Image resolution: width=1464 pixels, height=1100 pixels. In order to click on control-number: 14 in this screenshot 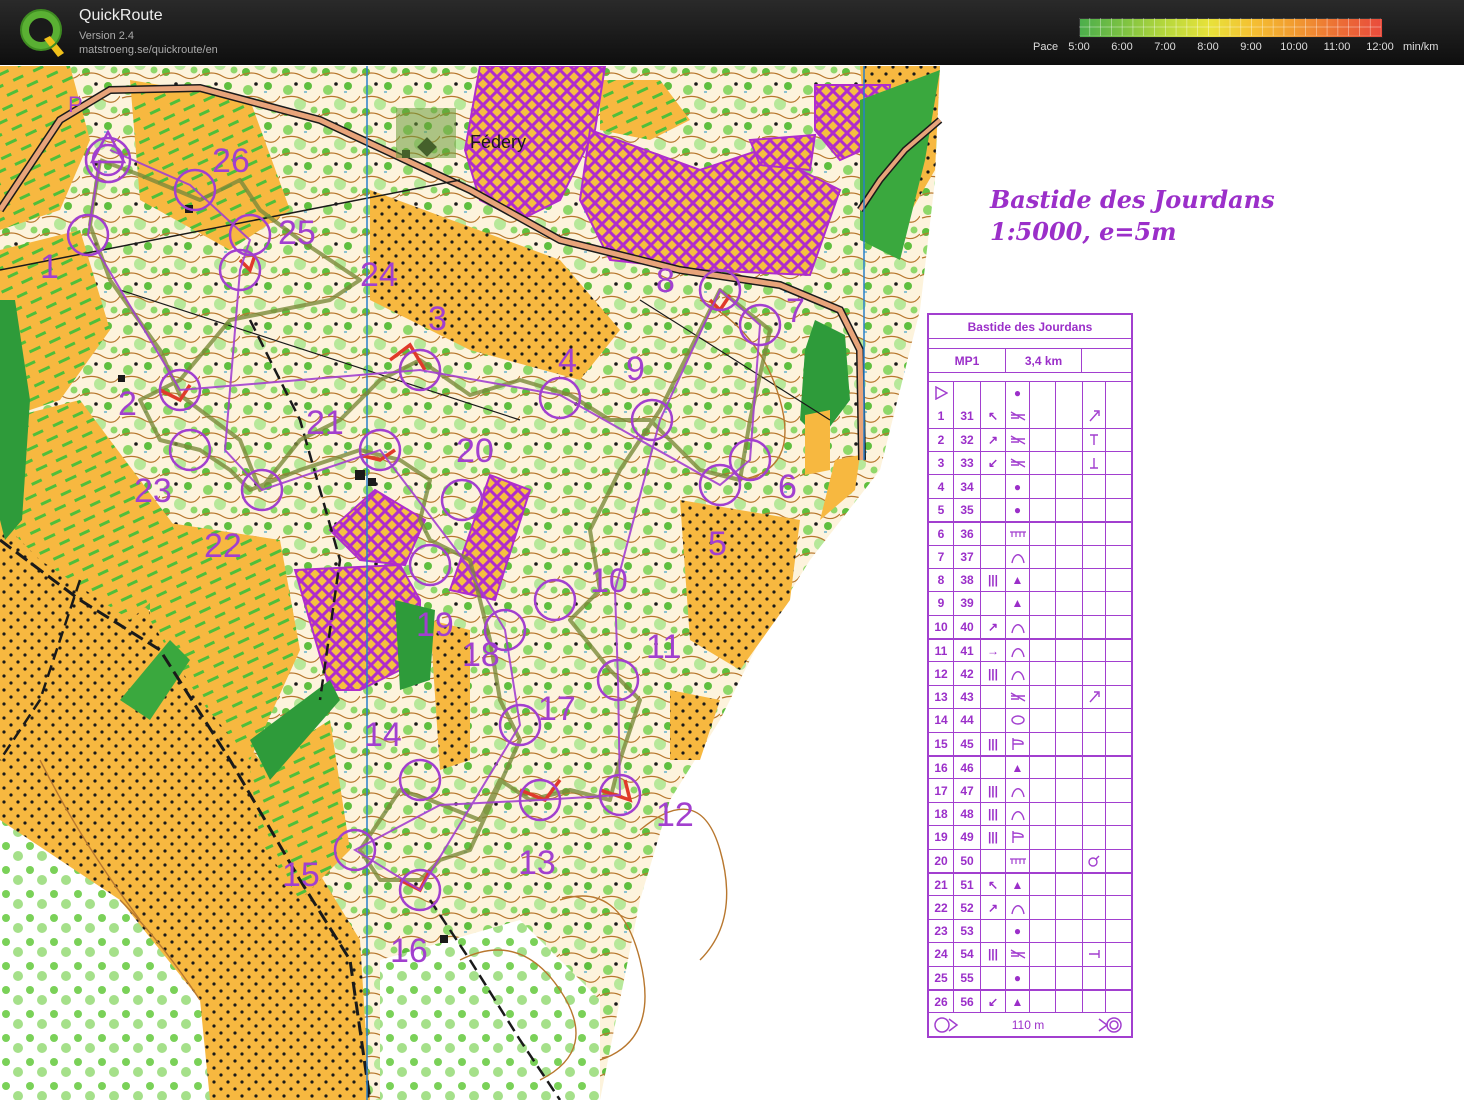, I will do `click(383, 735)`.